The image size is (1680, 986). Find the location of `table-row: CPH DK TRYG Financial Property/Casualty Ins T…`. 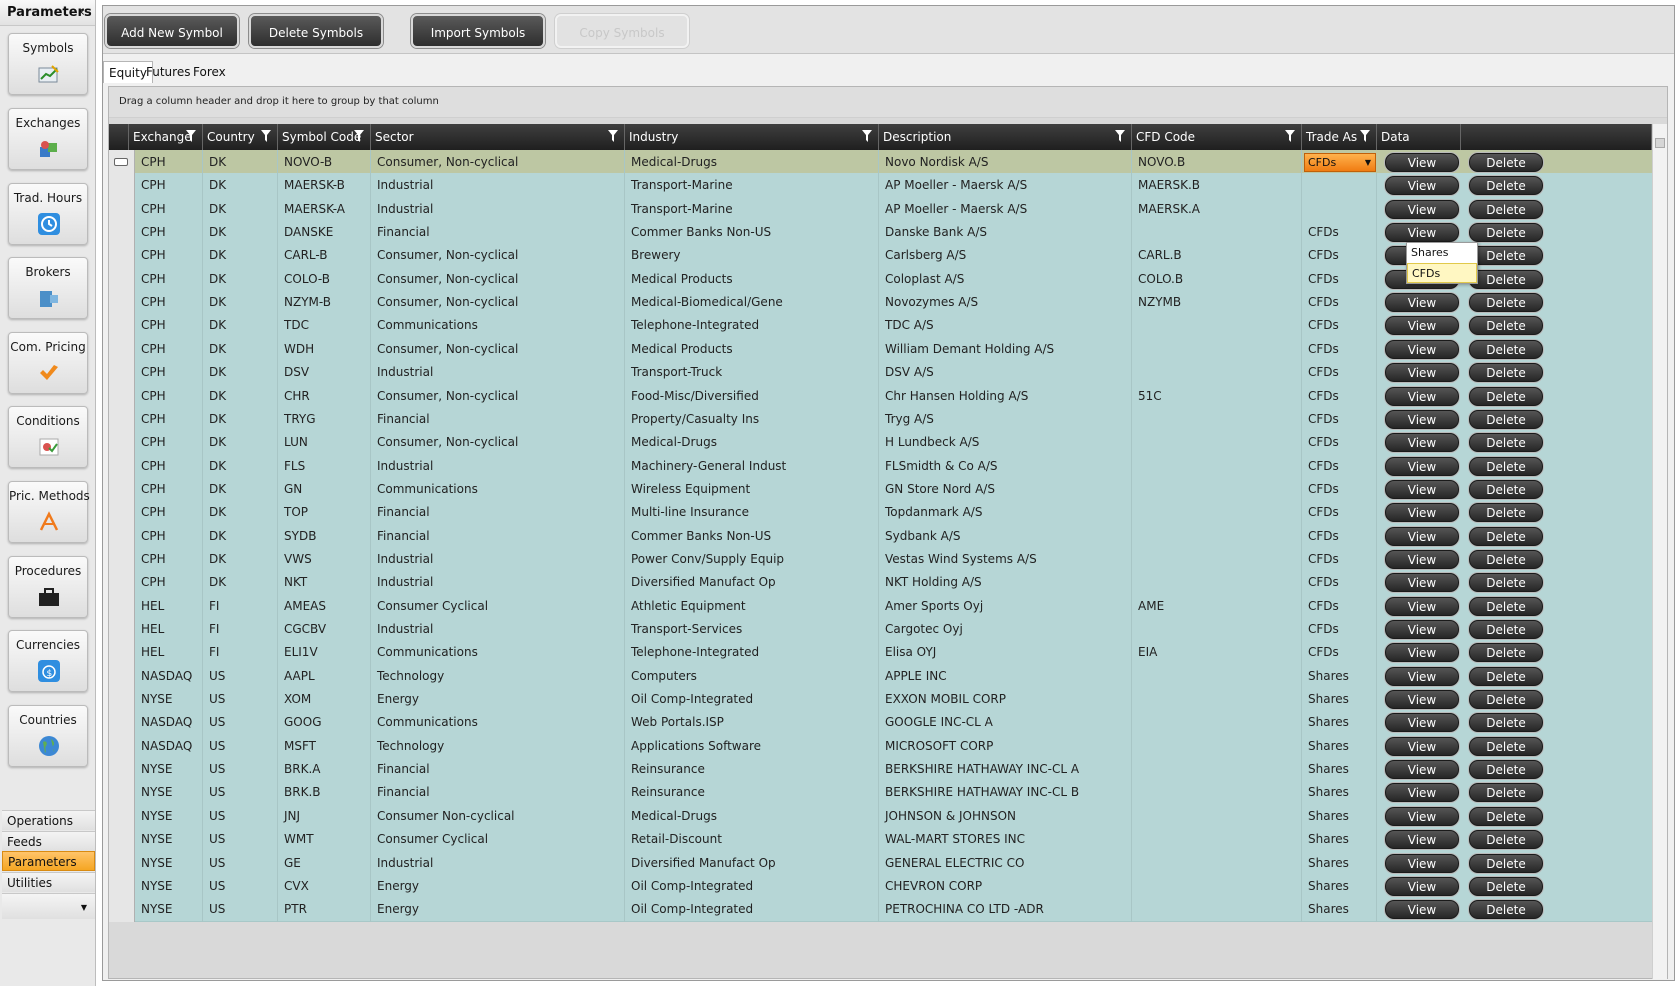

table-row: CPH DK TRYG Financial Property/Casualty Ins T… is located at coordinates (880, 419).